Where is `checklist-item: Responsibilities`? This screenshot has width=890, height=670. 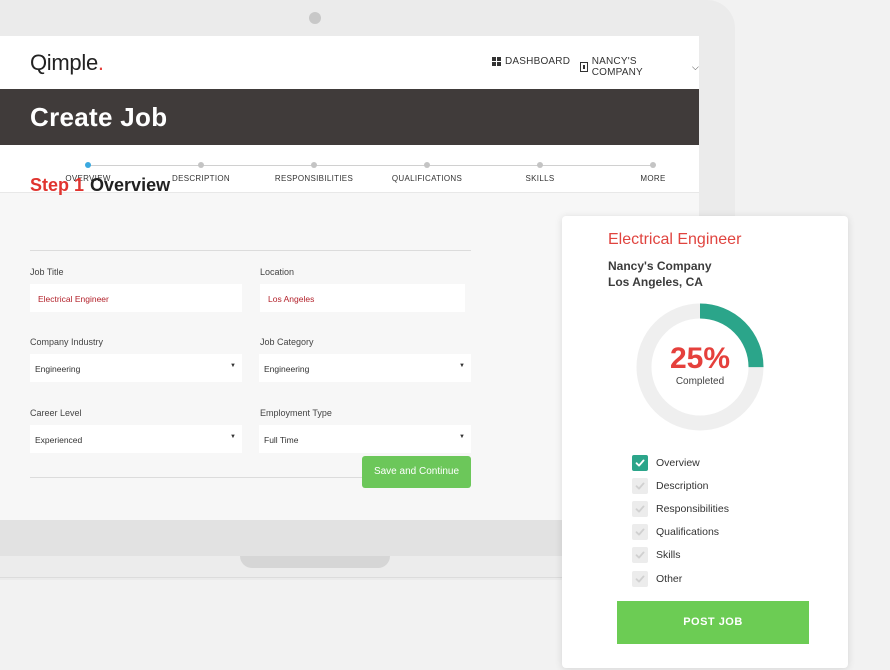 checklist-item: Responsibilities is located at coordinates (680, 508).